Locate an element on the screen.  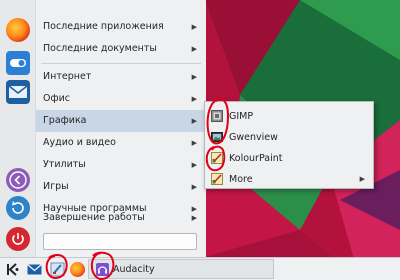
search-input is located at coordinates (120, 241).